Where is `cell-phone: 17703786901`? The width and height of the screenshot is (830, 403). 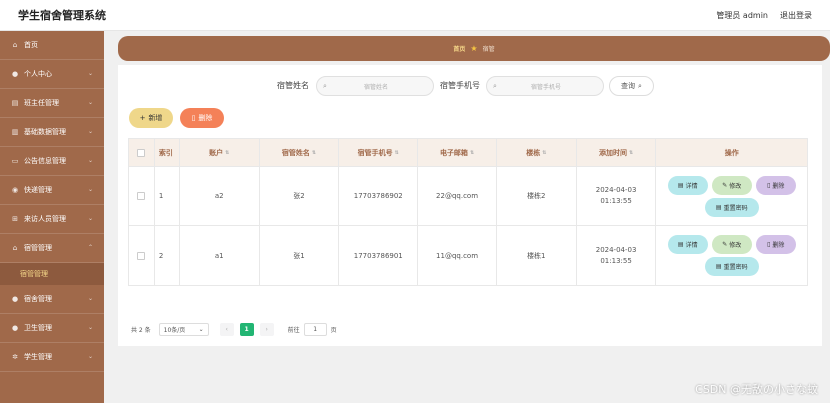 cell-phone: 17703786901 is located at coordinates (379, 255).